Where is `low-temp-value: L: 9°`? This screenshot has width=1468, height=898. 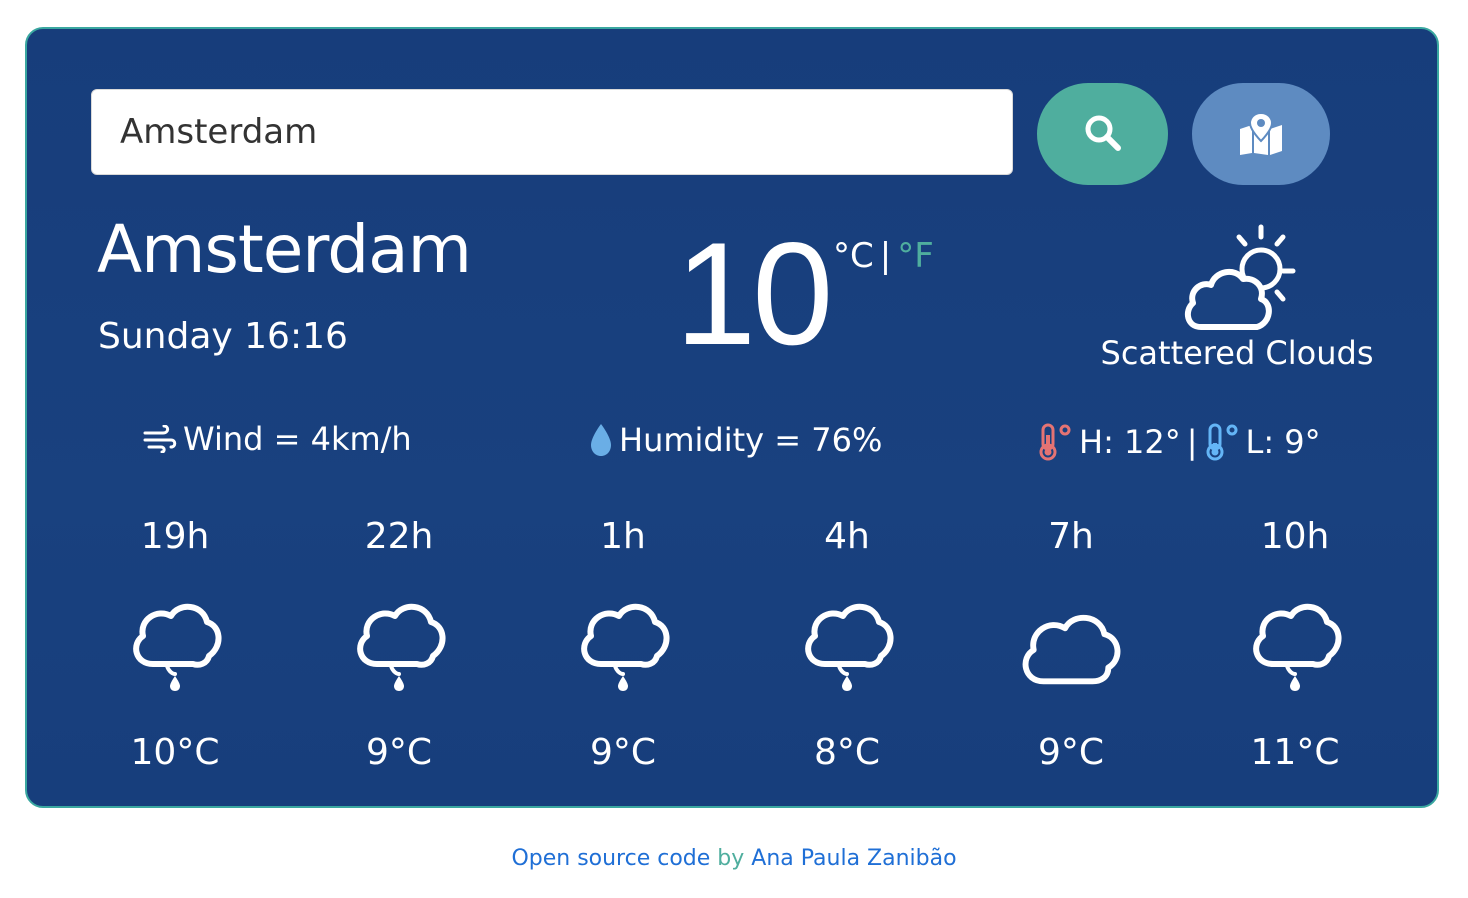
low-temp-value: L: 9° is located at coordinates (1283, 442).